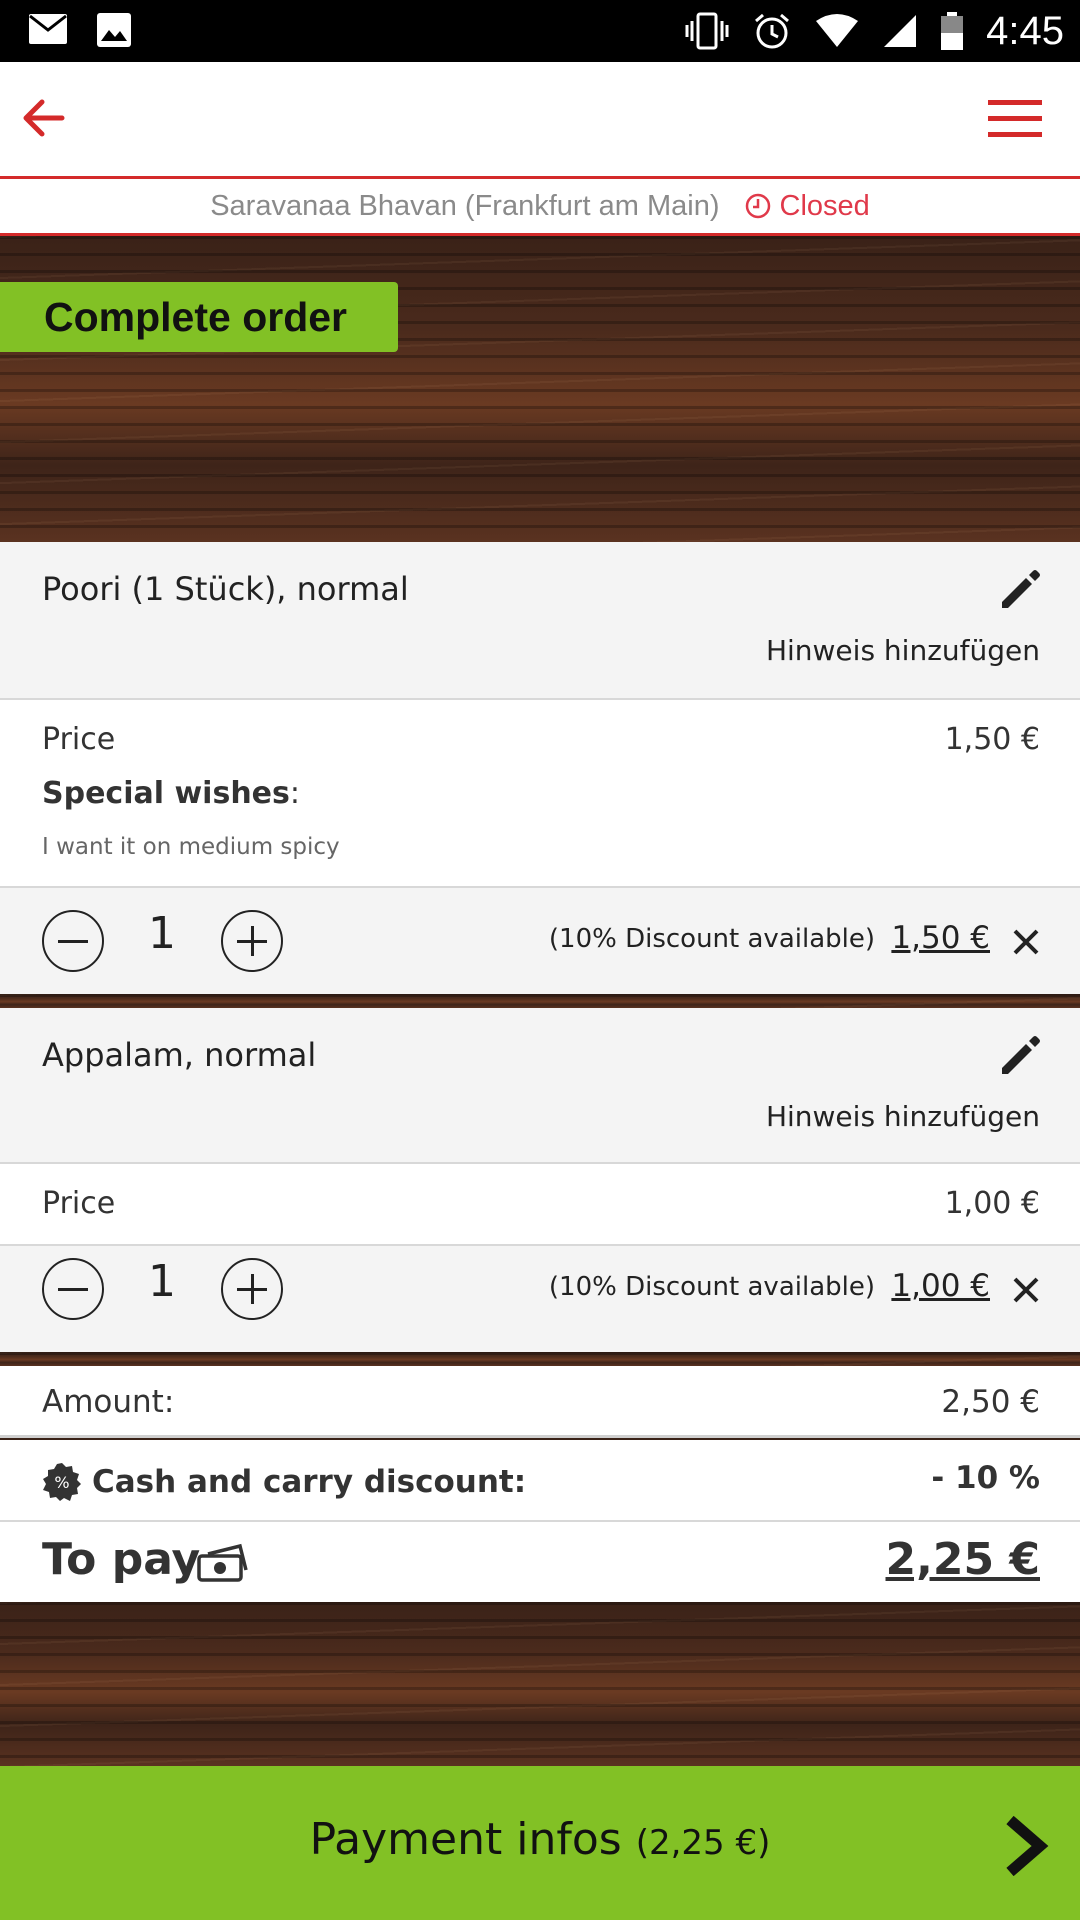  I want to click on amount-row: Amount: 2,50 €, so click(540, 1402).